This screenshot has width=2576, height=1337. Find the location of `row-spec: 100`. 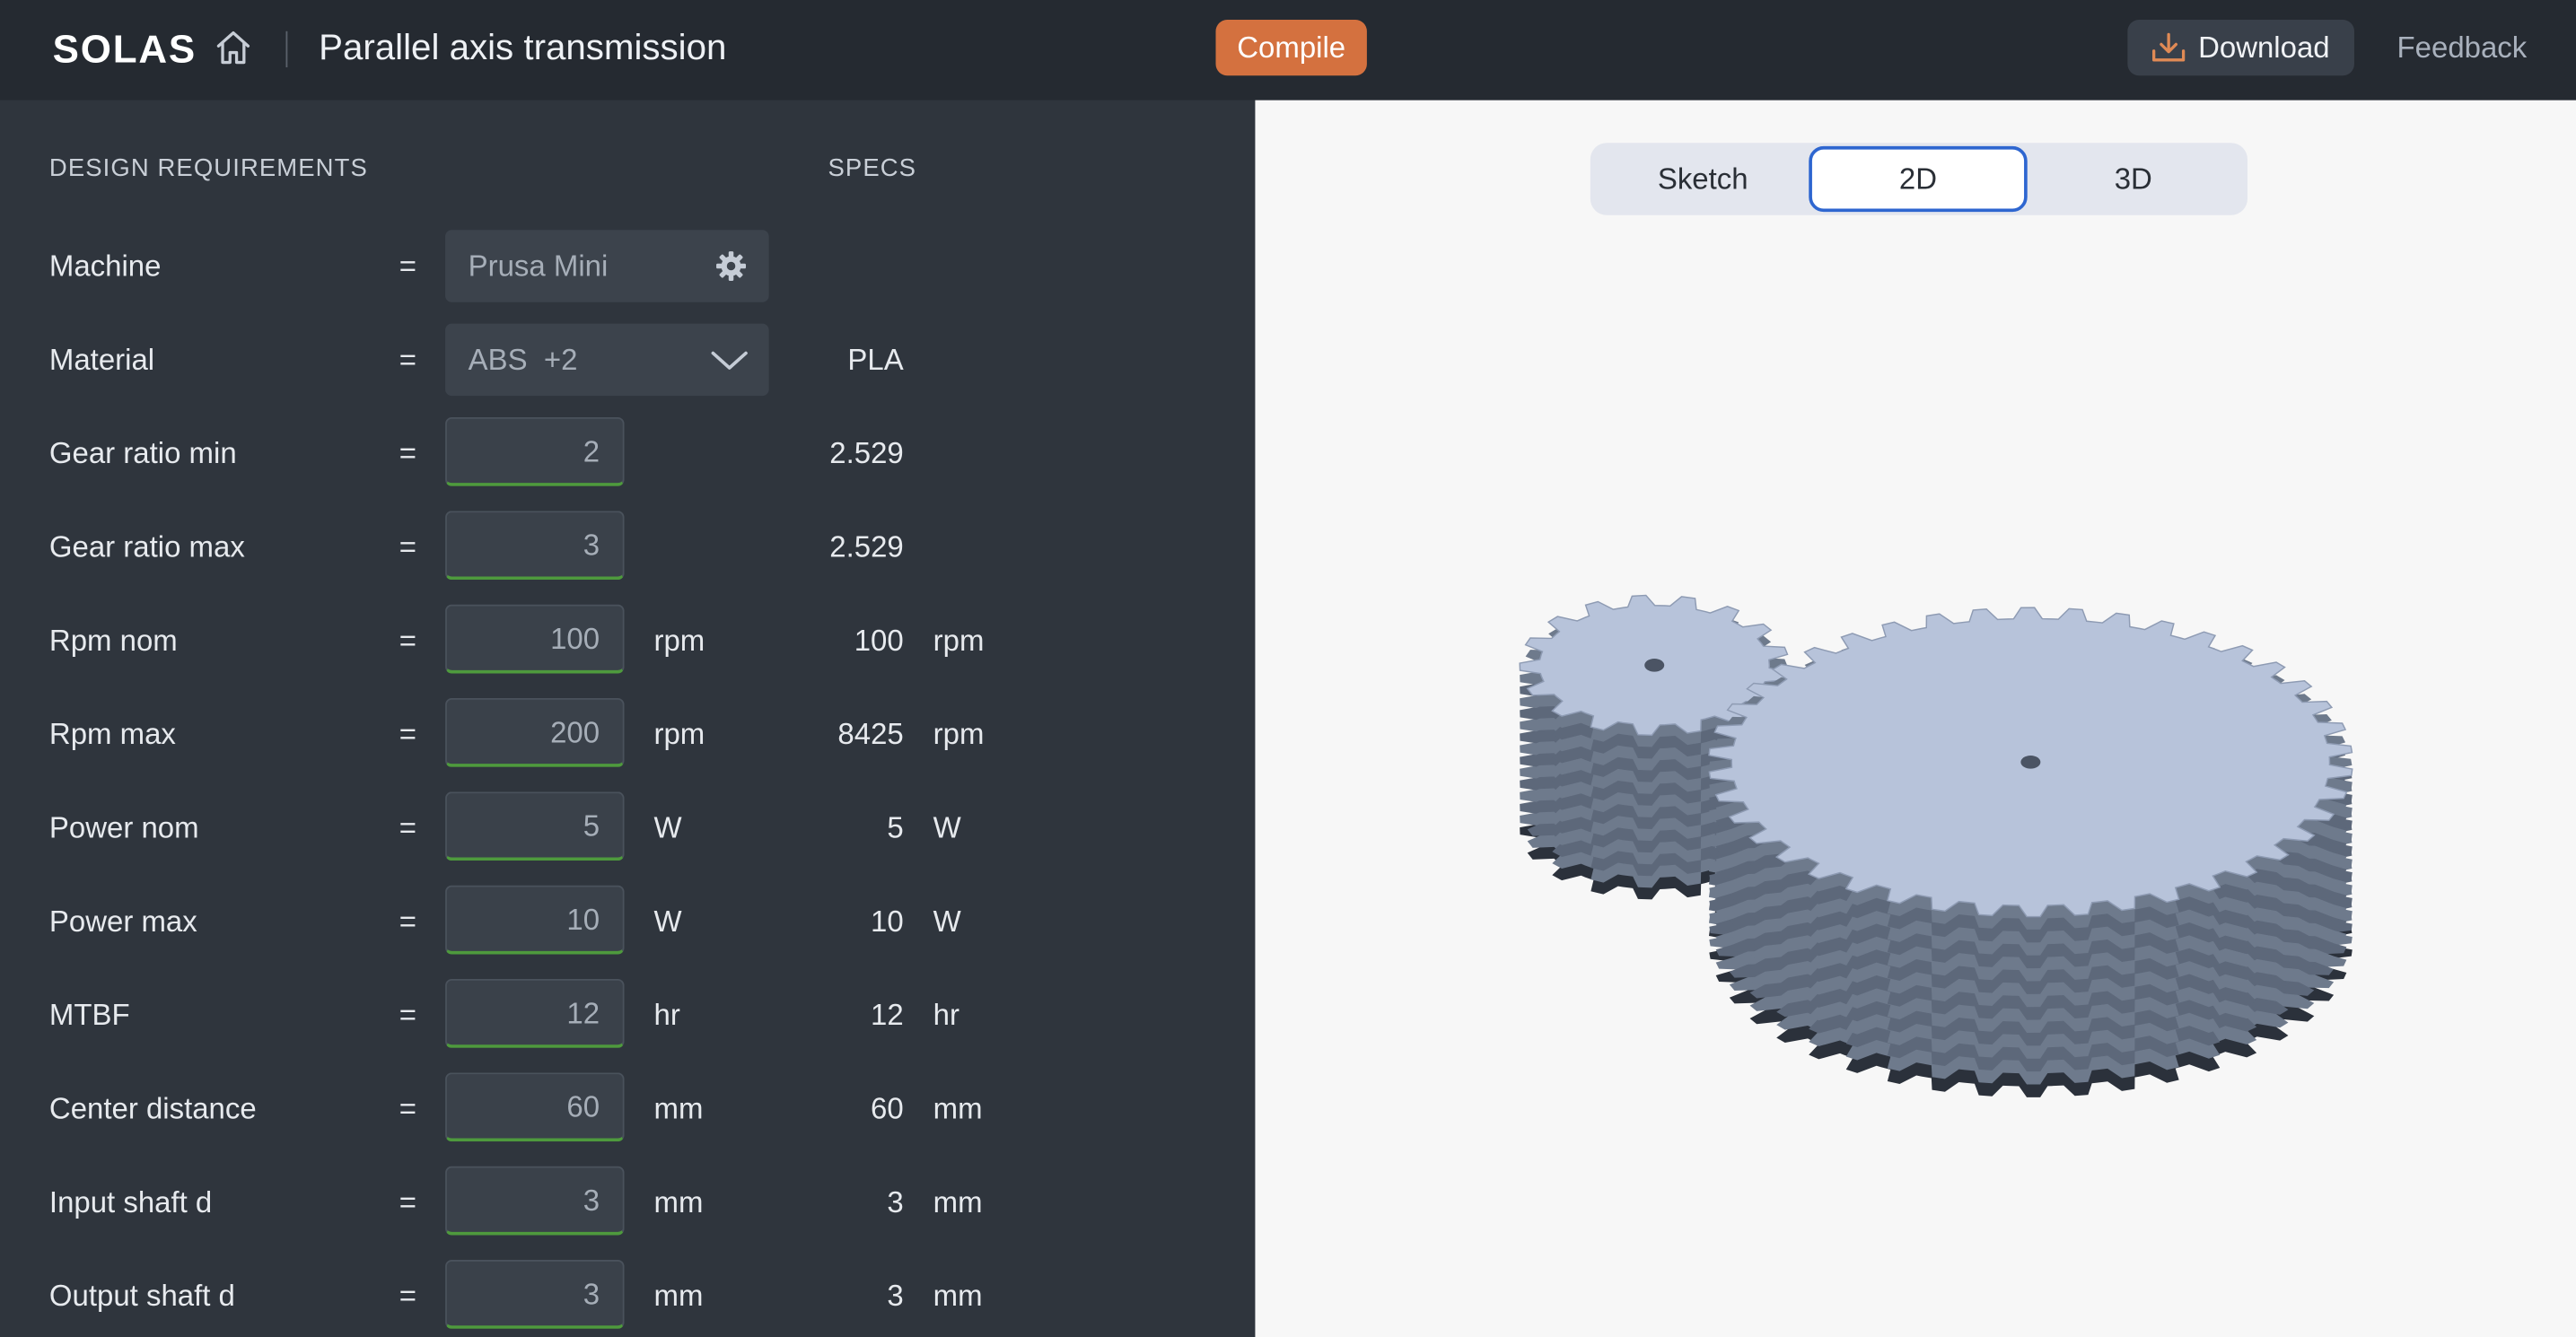

row-spec: 100 is located at coordinates (879, 641).